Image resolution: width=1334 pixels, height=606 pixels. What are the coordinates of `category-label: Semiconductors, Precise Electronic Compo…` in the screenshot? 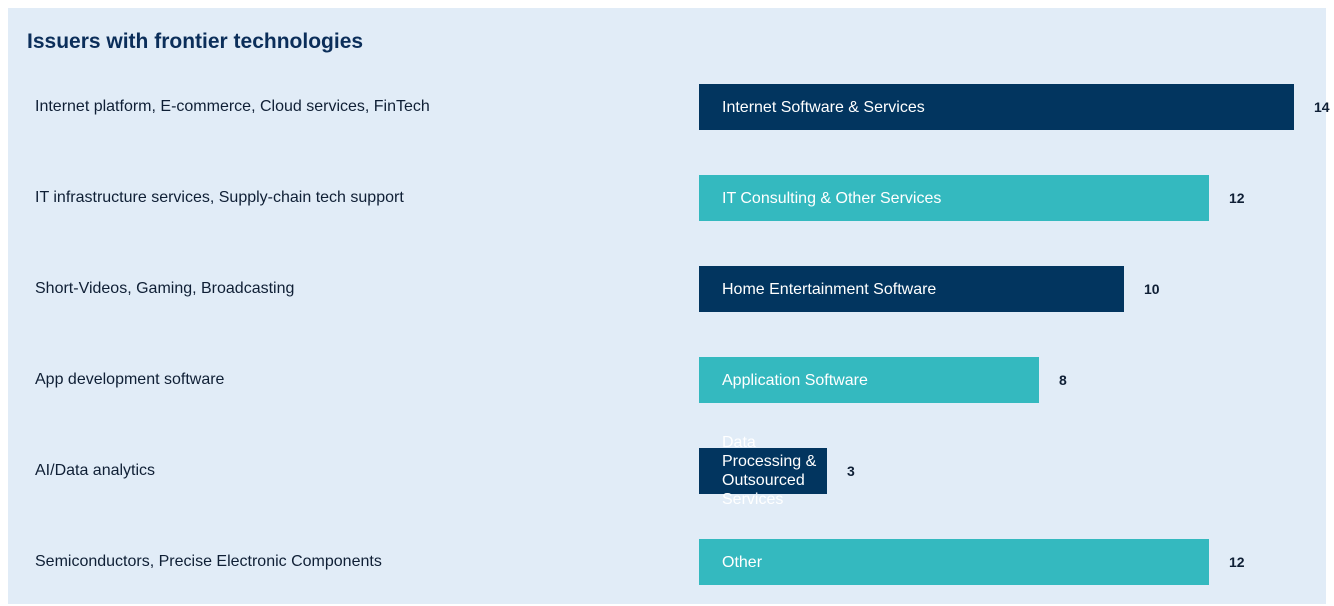 It's located at (208, 561).